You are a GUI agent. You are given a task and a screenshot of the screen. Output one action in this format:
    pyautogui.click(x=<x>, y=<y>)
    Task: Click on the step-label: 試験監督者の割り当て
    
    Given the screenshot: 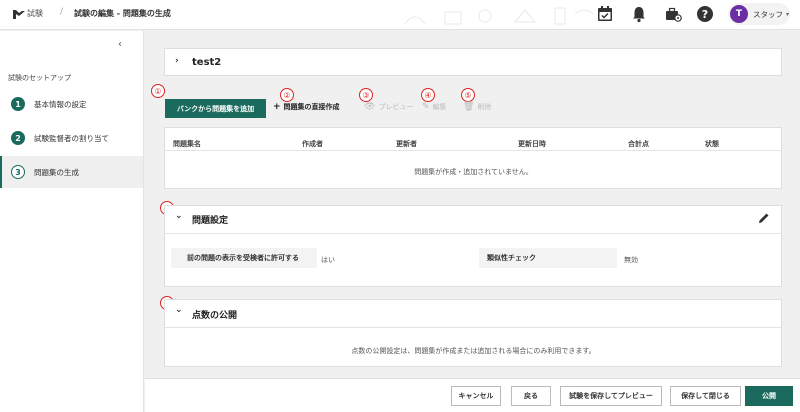 What is the action you would take?
    pyautogui.click(x=71, y=138)
    